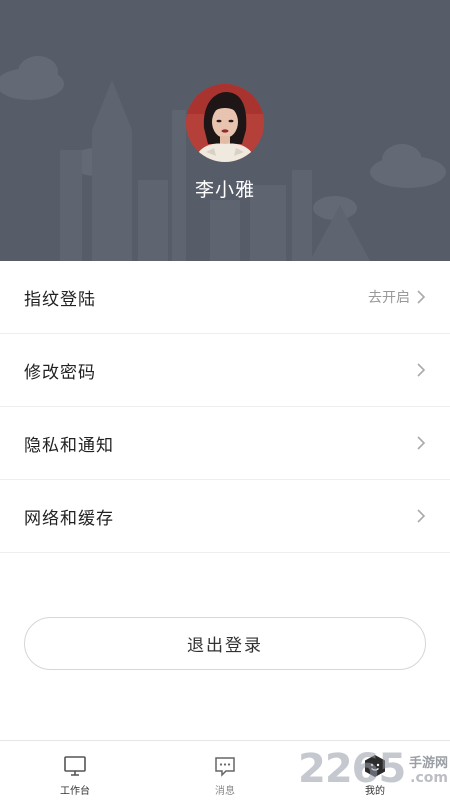  What do you see at coordinates (60, 372) in the screenshot?
I see `menu-item-label: 修改密码` at bounding box center [60, 372].